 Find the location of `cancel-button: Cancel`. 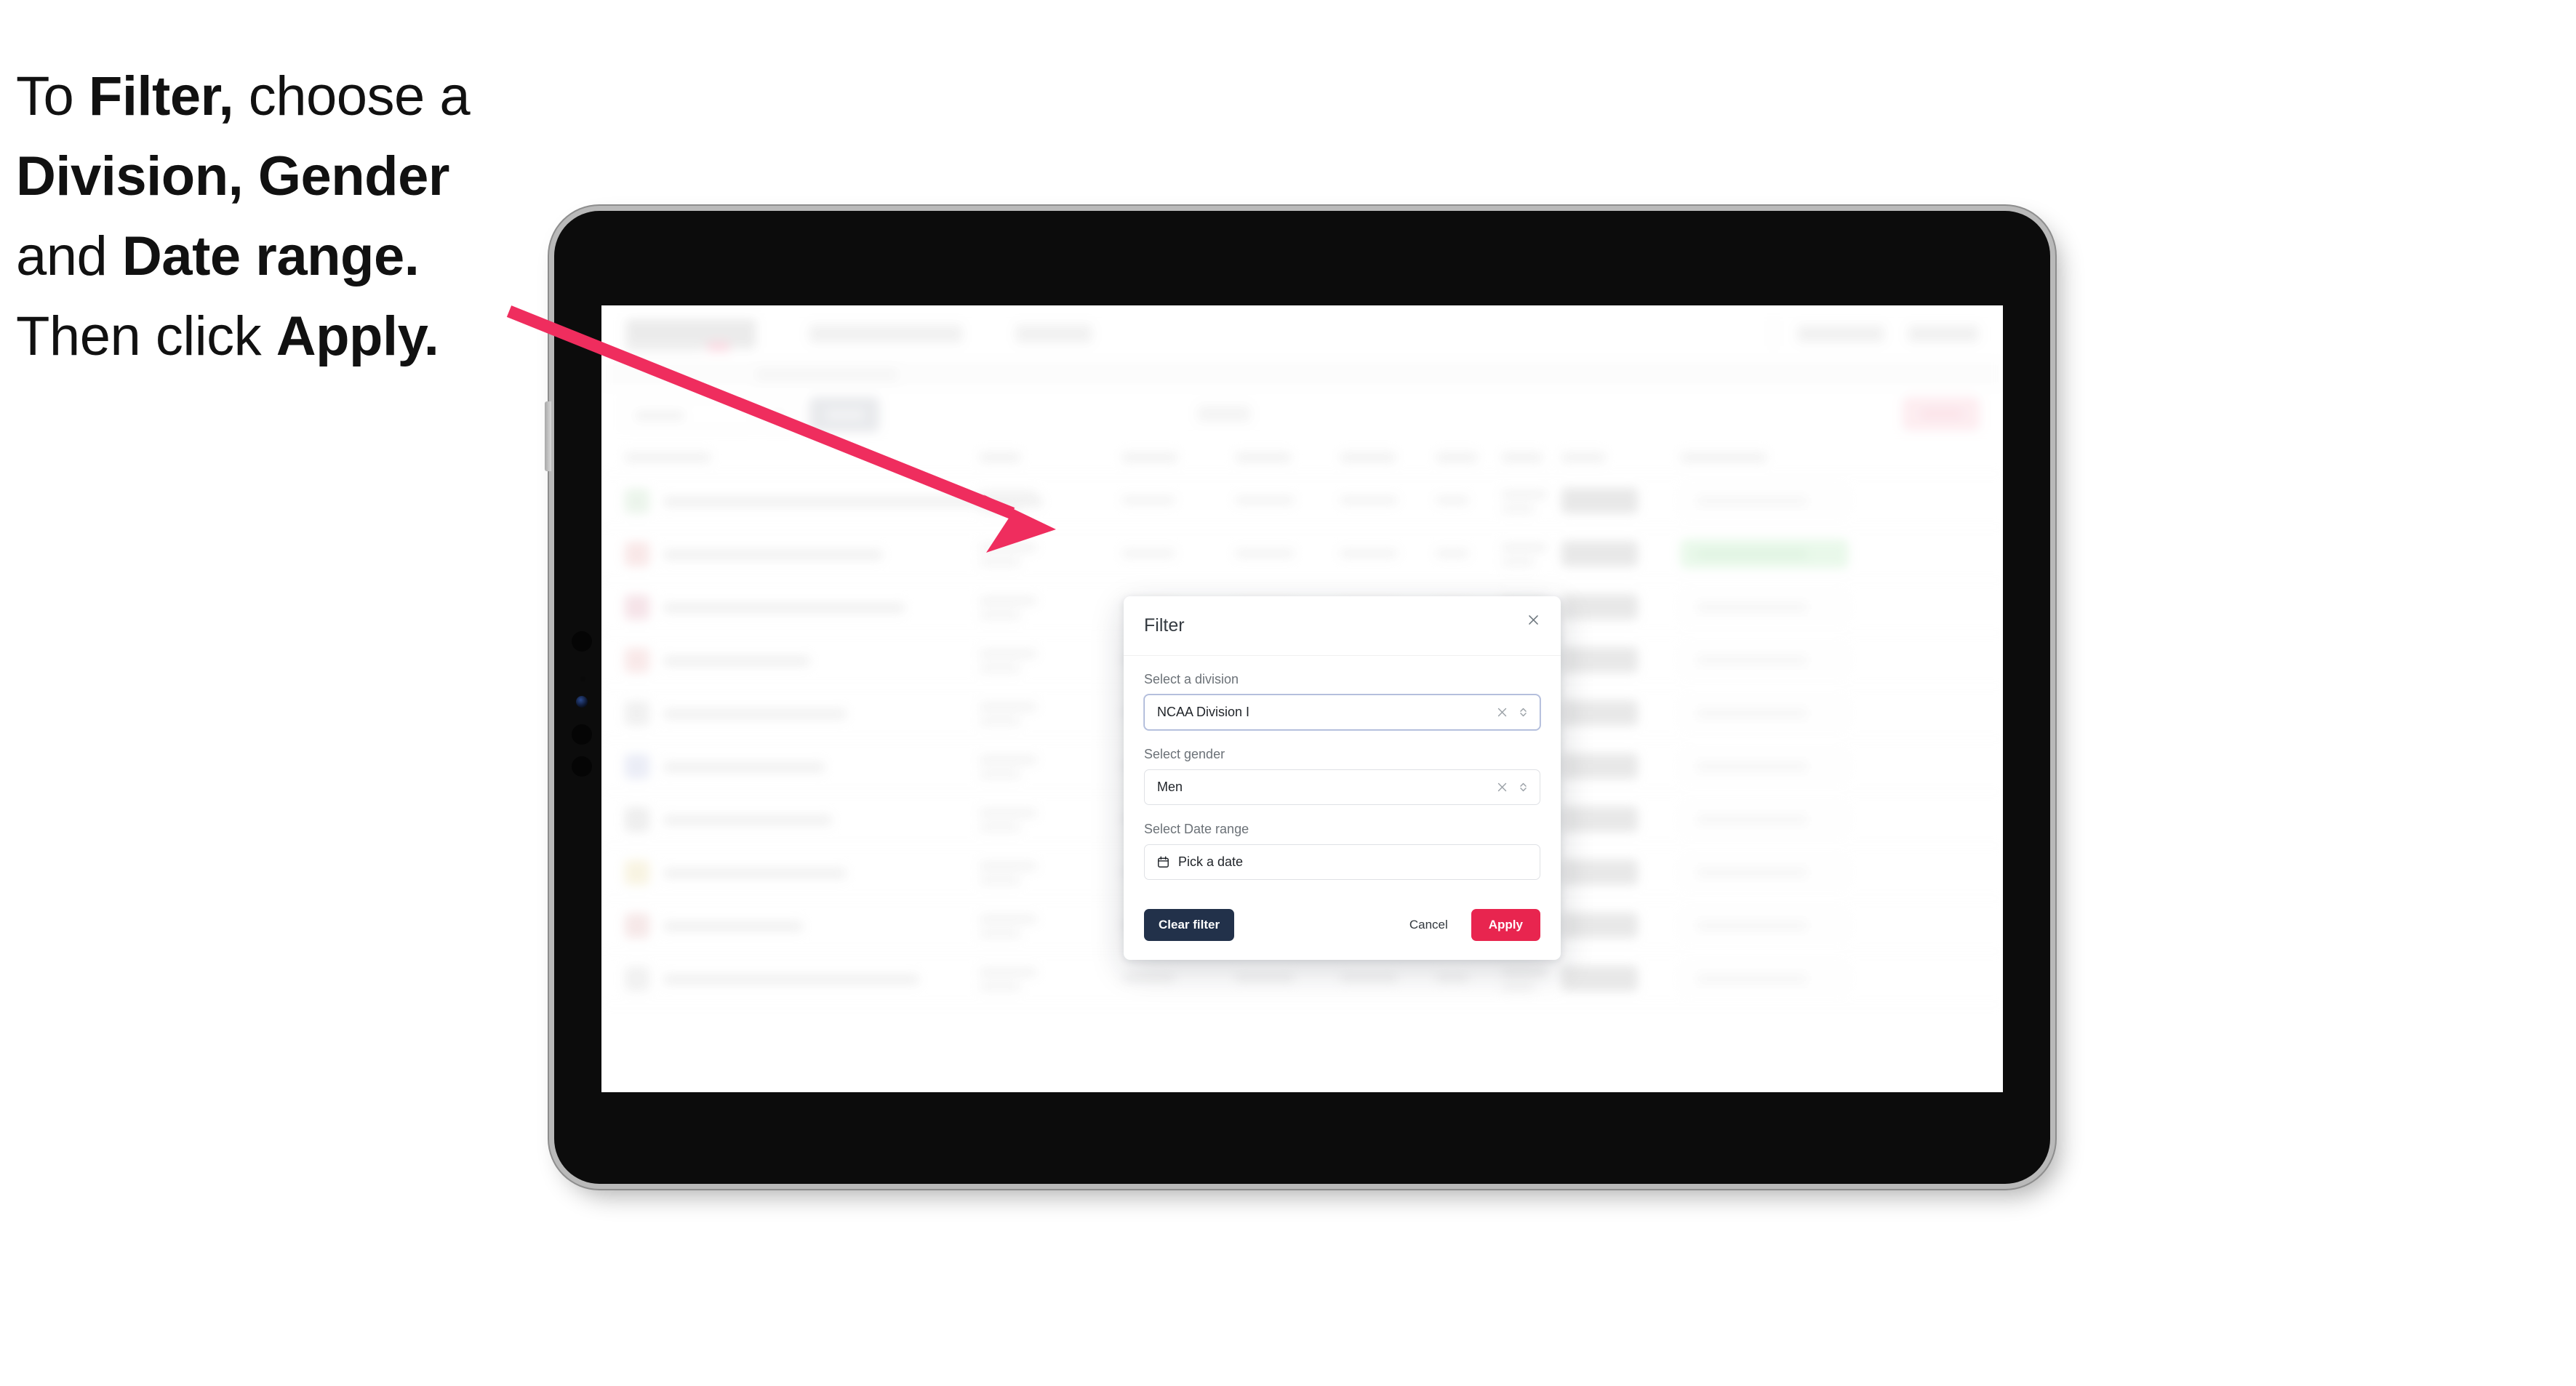

cancel-button: Cancel is located at coordinates (1429, 925).